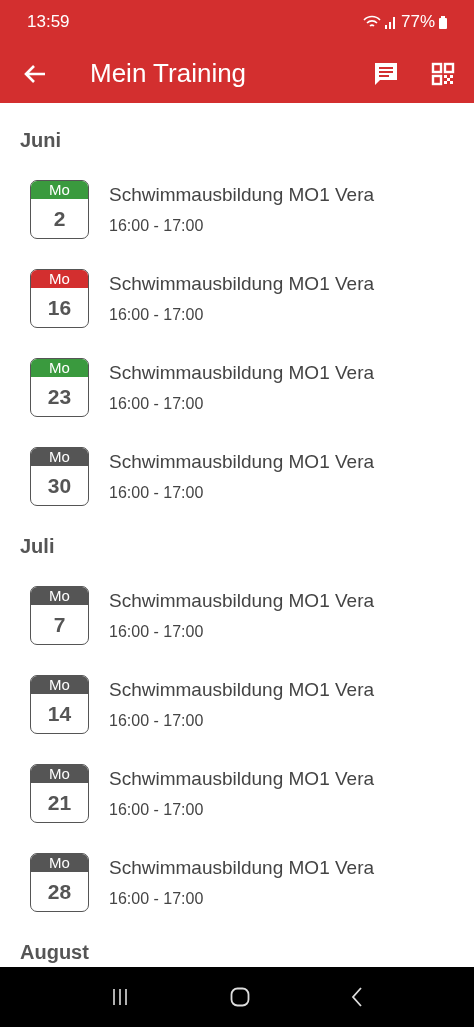 The width and height of the screenshot is (474, 1027). What do you see at coordinates (59, 713) in the screenshot?
I see `day-number: 14` at bounding box center [59, 713].